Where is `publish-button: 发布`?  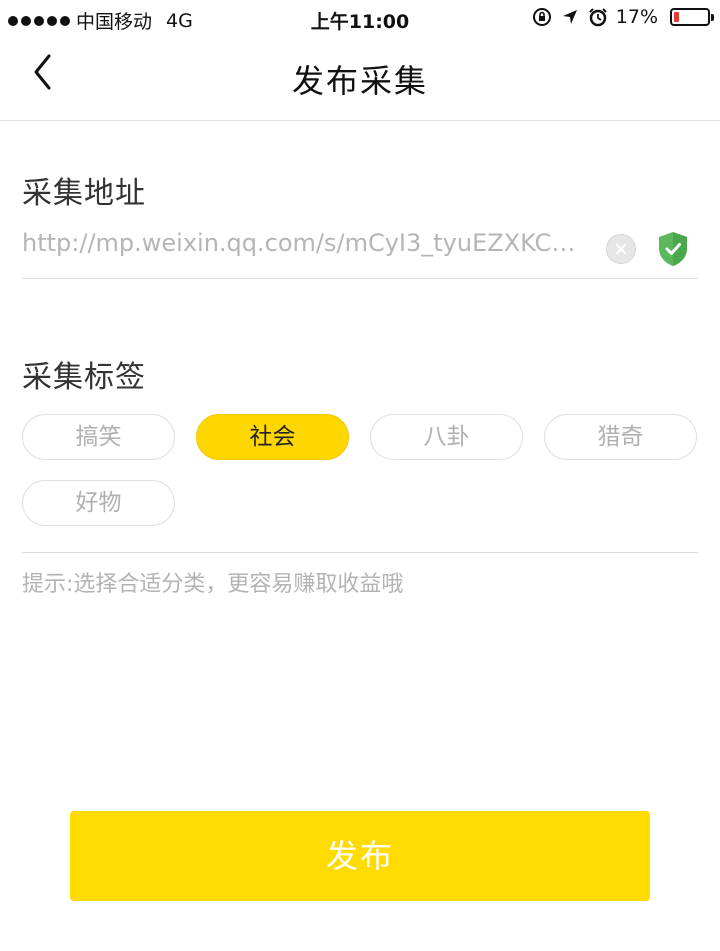
publish-button: 发布 is located at coordinates (360, 856).